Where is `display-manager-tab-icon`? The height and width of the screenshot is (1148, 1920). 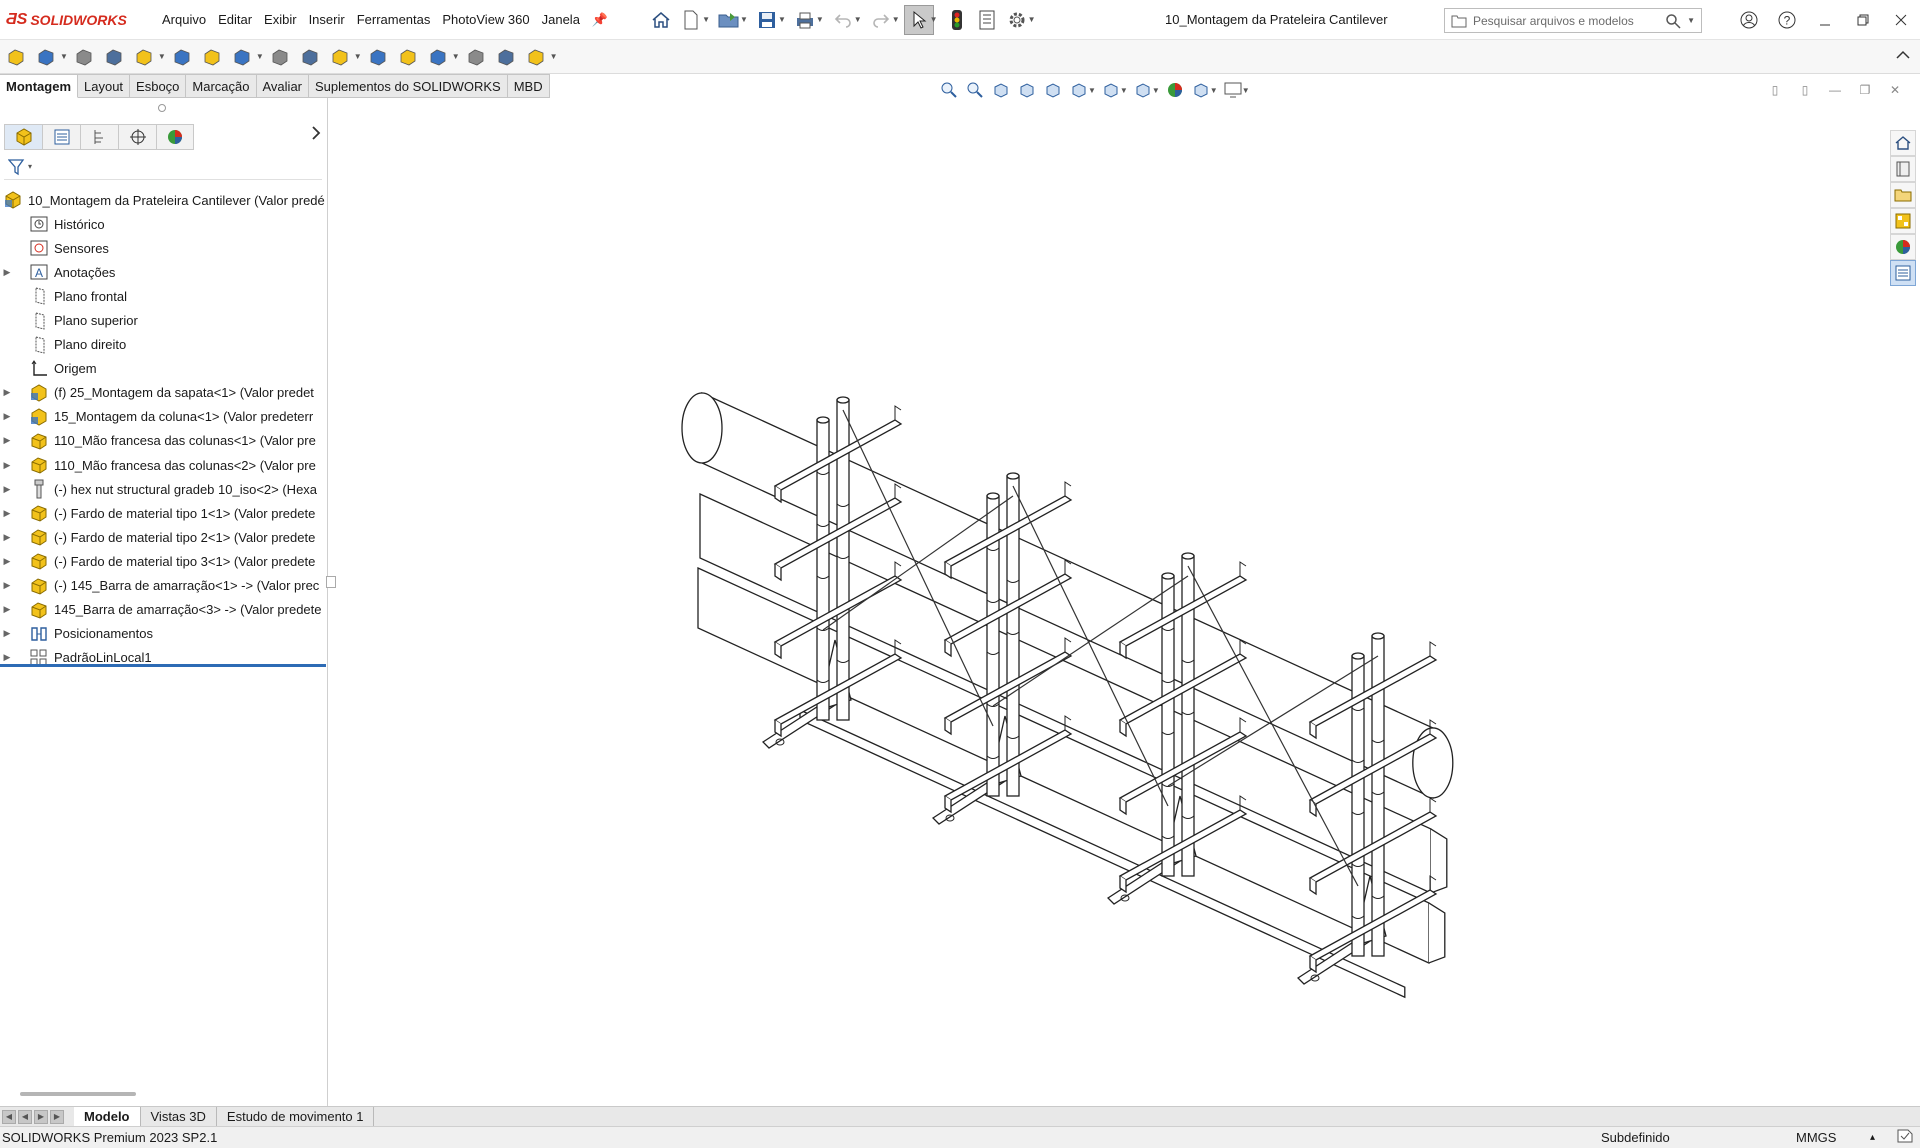 display-manager-tab-icon is located at coordinates (175, 137).